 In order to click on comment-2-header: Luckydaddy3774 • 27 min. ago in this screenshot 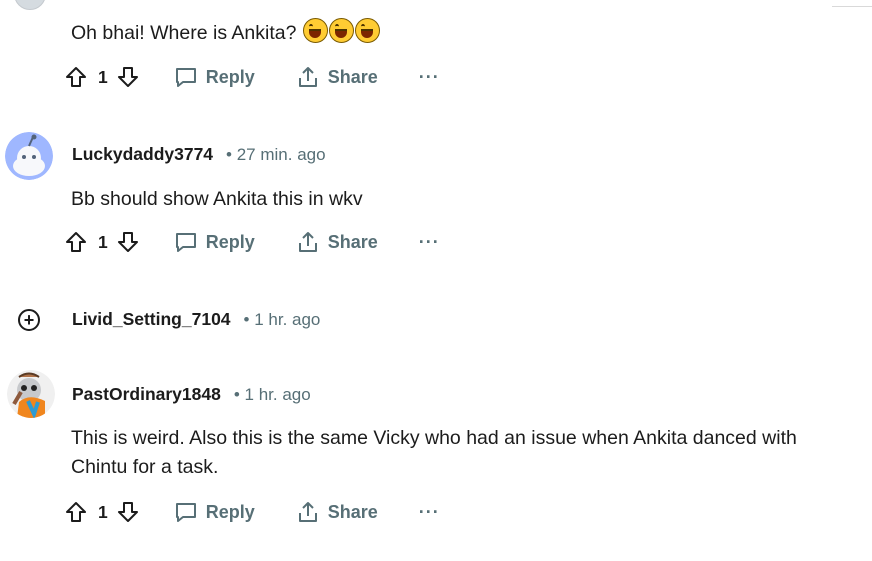, I will do `click(199, 154)`.